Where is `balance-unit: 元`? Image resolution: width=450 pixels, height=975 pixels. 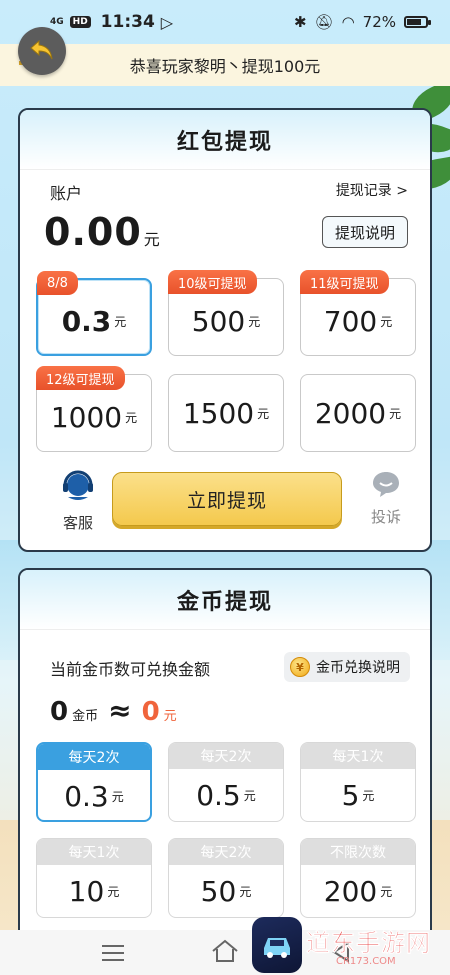
balance-unit: 元 is located at coordinates (151, 239).